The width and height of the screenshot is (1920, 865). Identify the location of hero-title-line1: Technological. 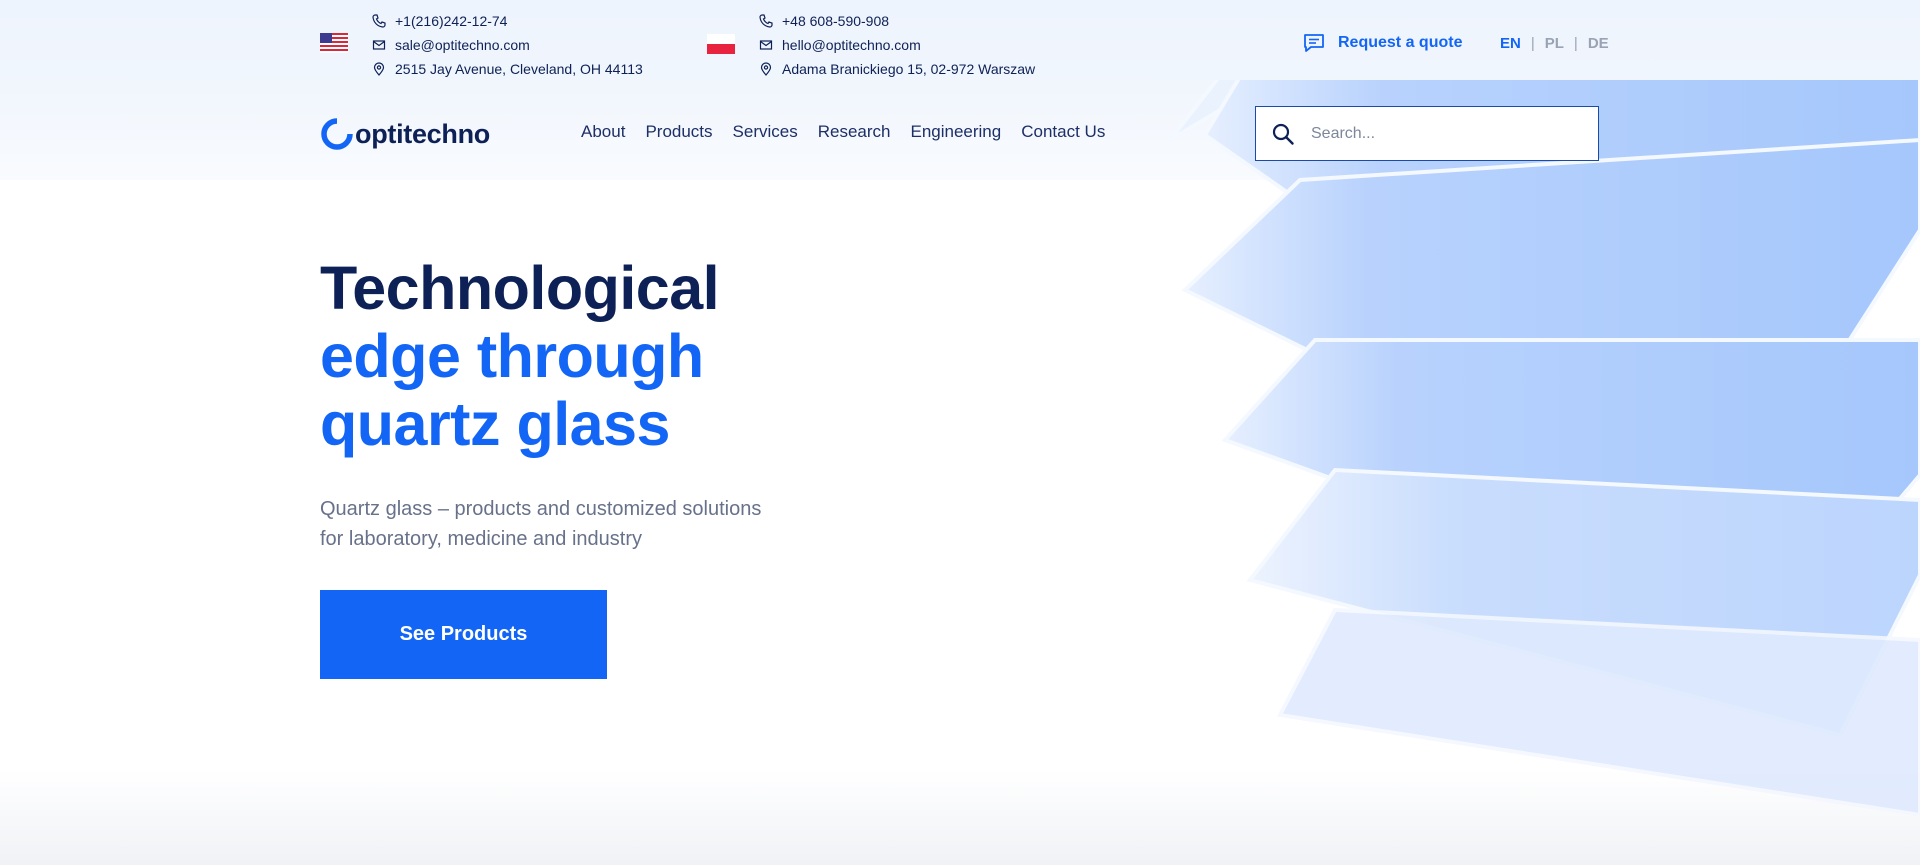
(520, 288).